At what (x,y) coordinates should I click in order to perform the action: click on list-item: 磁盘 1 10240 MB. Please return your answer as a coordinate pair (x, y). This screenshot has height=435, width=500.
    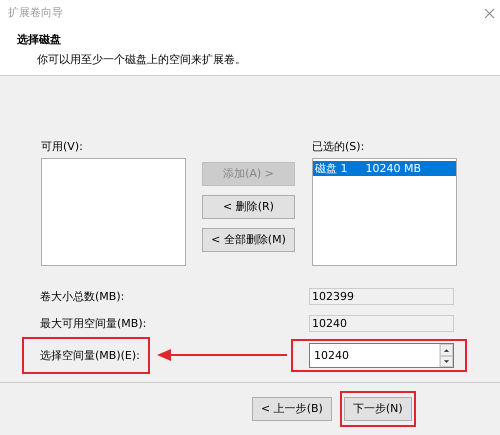
    Looking at the image, I should click on (384, 168).